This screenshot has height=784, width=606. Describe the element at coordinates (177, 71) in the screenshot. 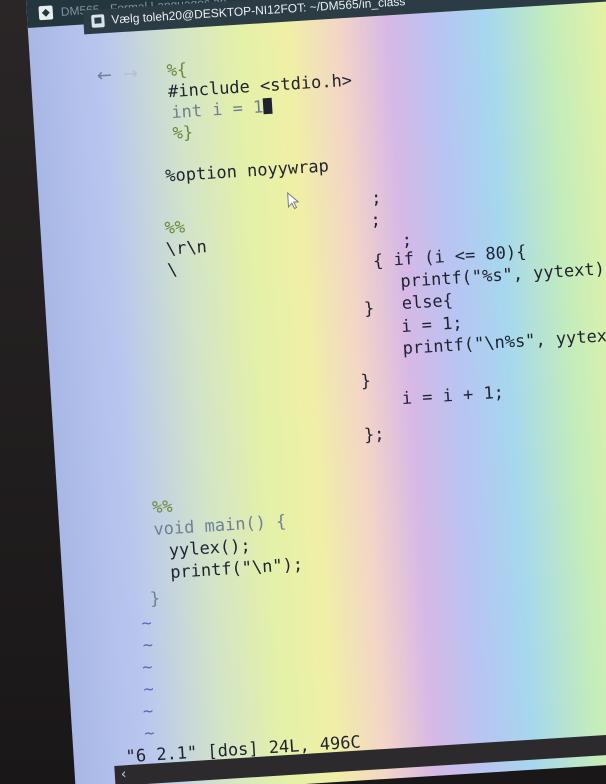

I see `code-line: %{` at that location.